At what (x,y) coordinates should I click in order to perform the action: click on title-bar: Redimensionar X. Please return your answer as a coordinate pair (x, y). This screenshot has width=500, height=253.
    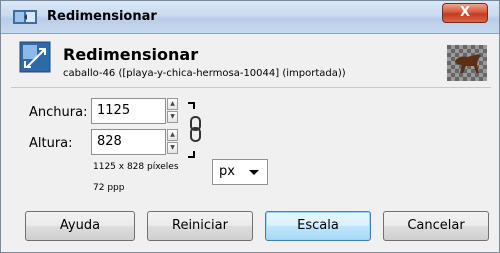
    Looking at the image, I should click on (250, 17).